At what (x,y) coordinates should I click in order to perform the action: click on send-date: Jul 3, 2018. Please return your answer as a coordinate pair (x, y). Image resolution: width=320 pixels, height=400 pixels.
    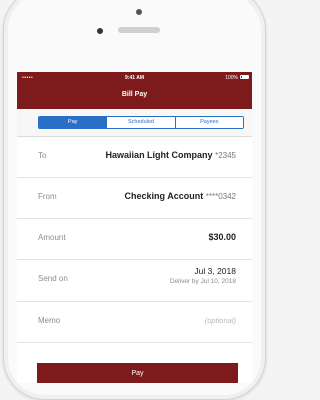
    Looking at the image, I should click on (215, 271).